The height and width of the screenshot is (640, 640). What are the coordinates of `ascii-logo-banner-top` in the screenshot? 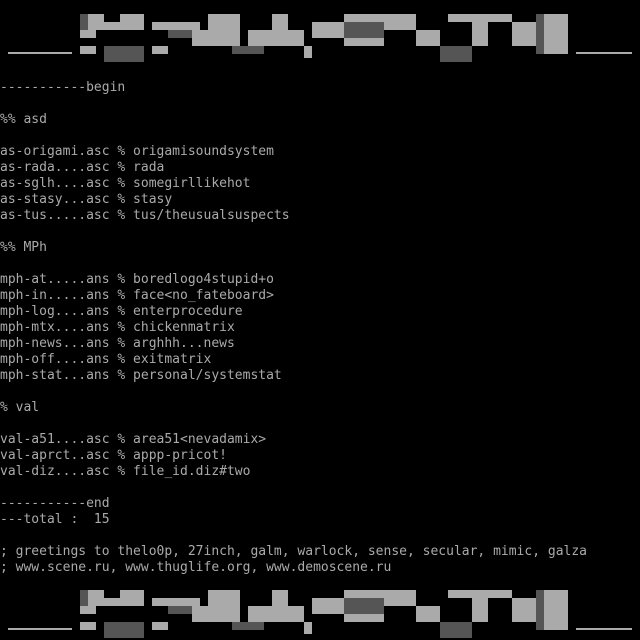 It's located at (320, 38).